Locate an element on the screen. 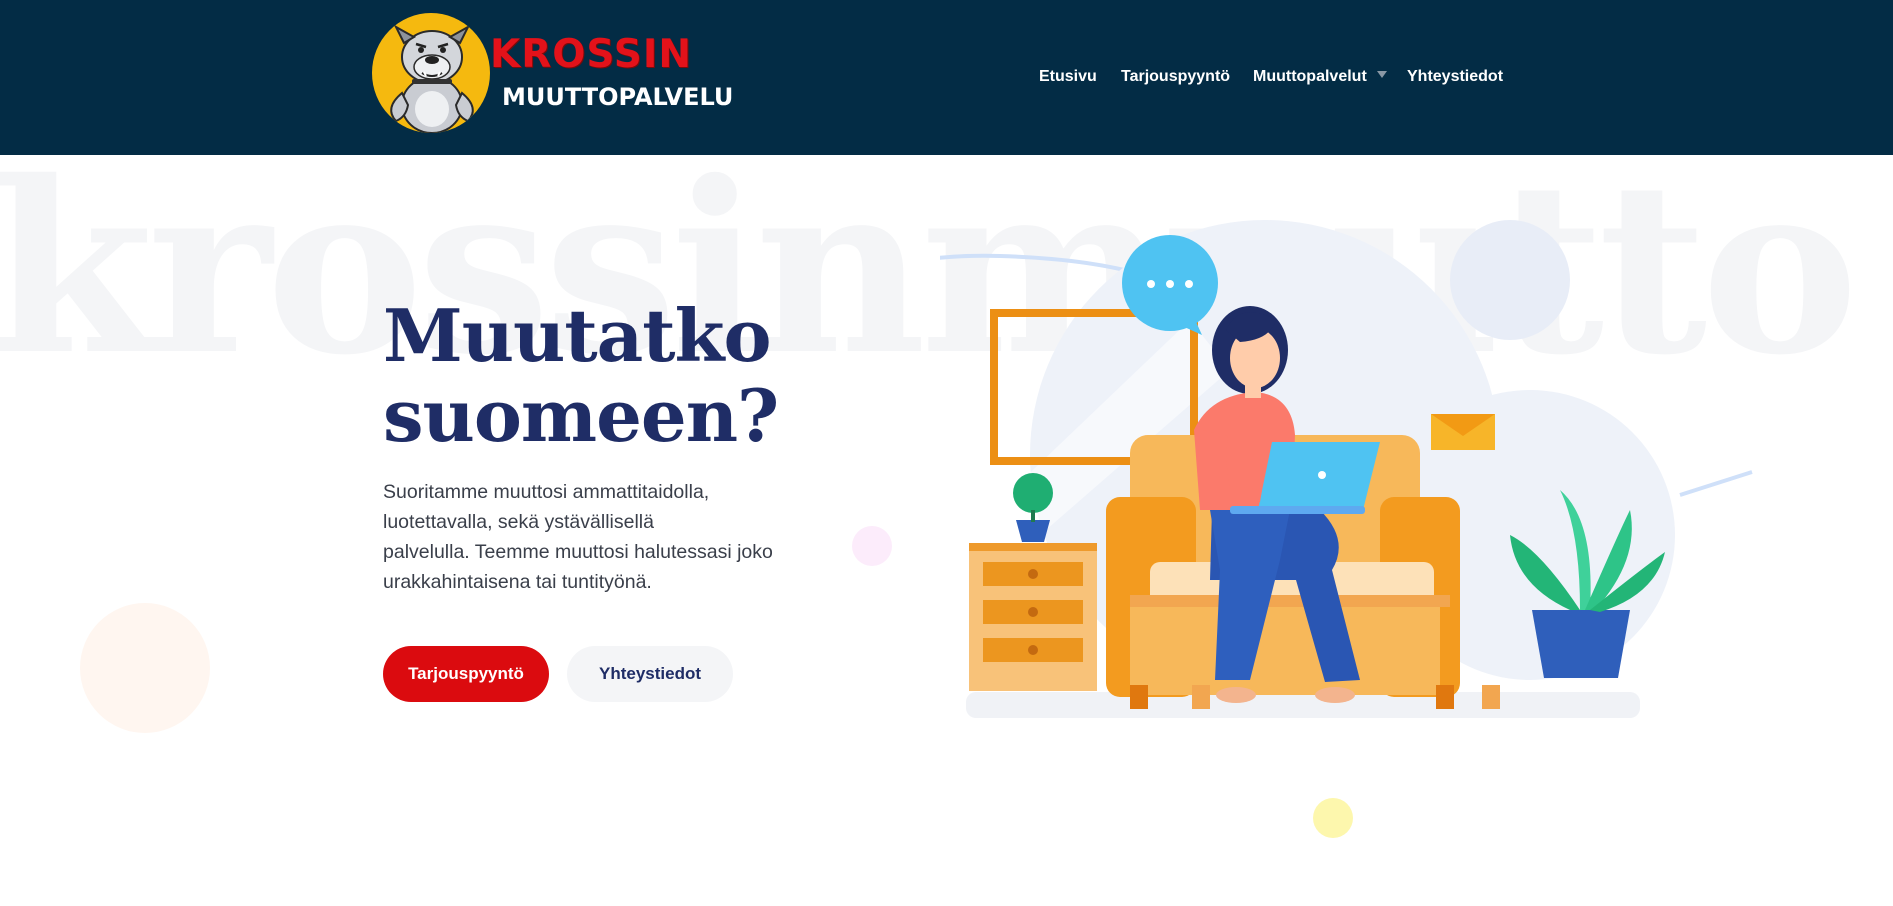  nav-link-muuttopalvelut: Muuttopalvelut is located at coordinates (1310, 77).